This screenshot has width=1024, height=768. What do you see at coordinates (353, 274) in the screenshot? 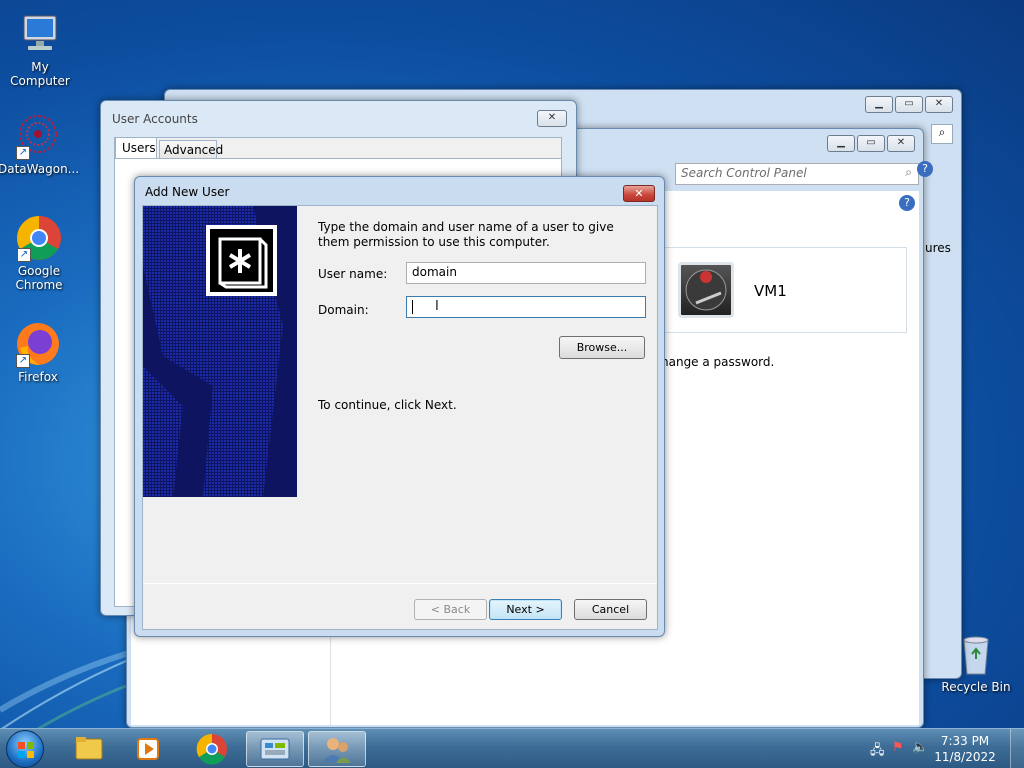
I see `username-label: User name:` at bounding box center [353, 274].